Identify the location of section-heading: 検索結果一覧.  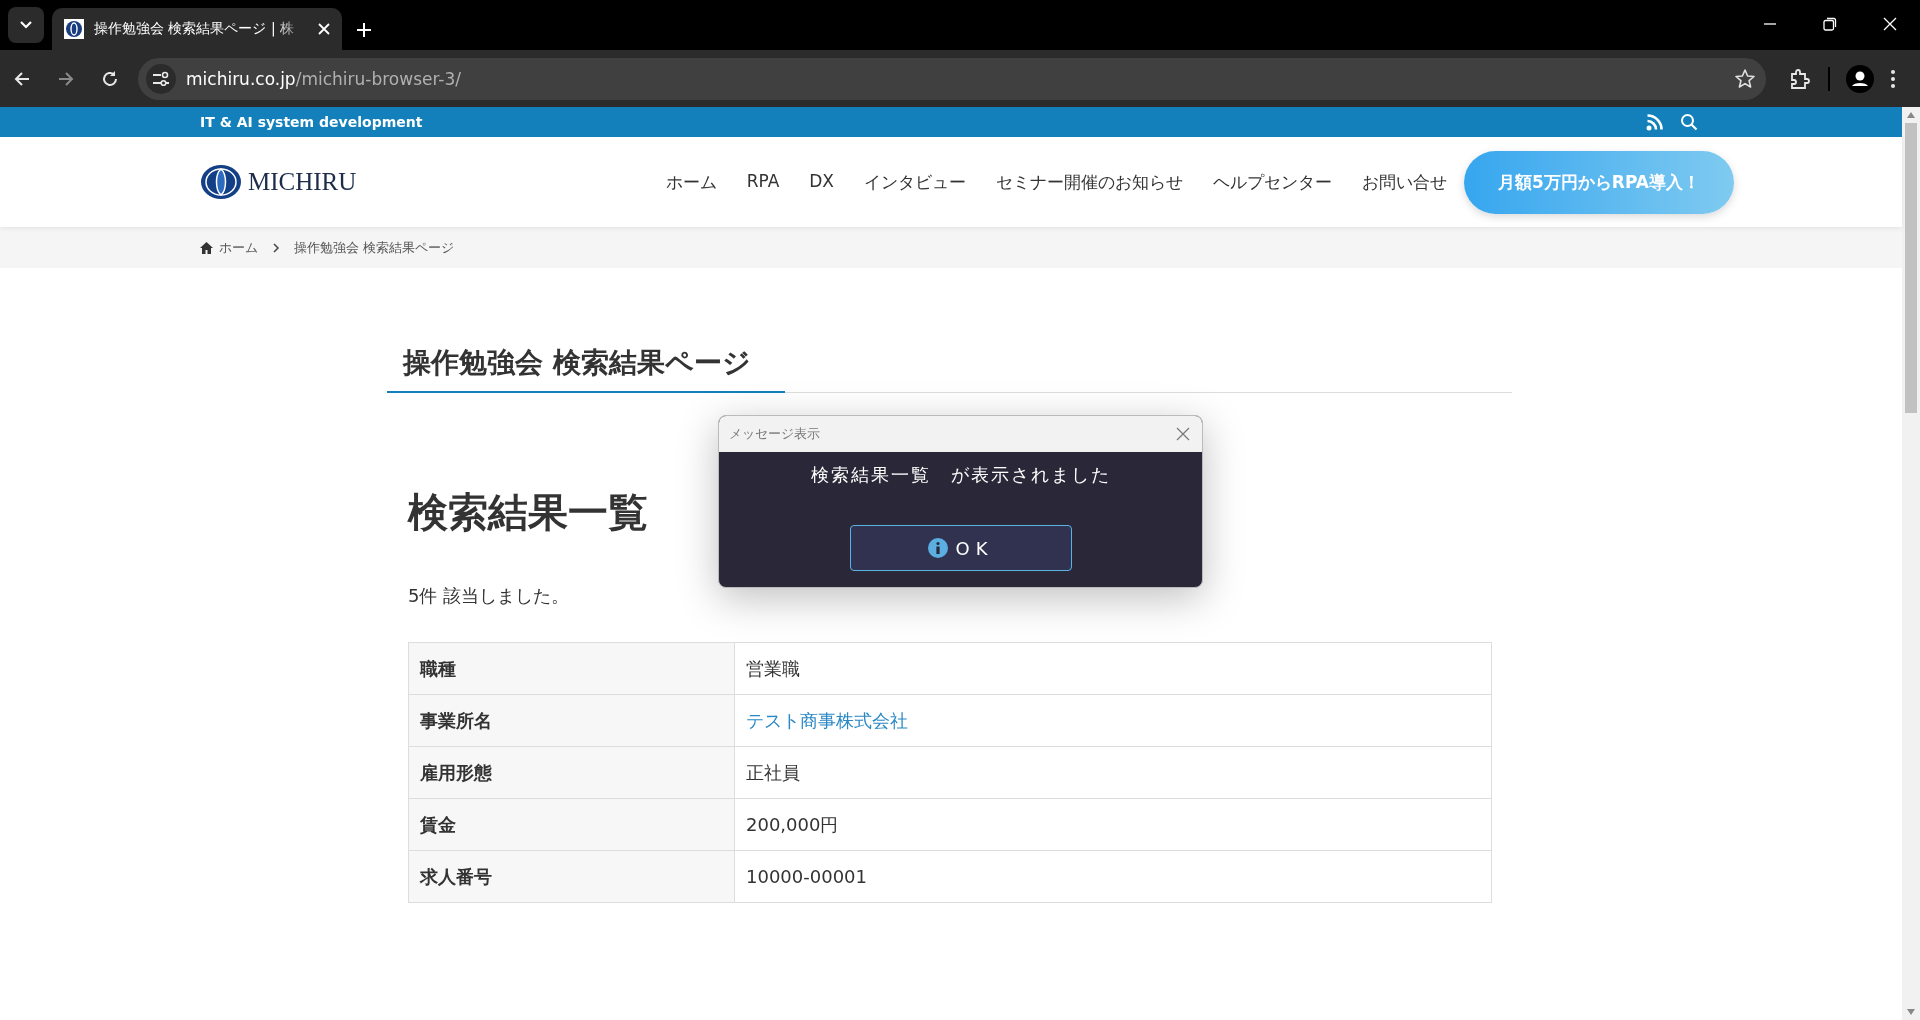
(528, 512).